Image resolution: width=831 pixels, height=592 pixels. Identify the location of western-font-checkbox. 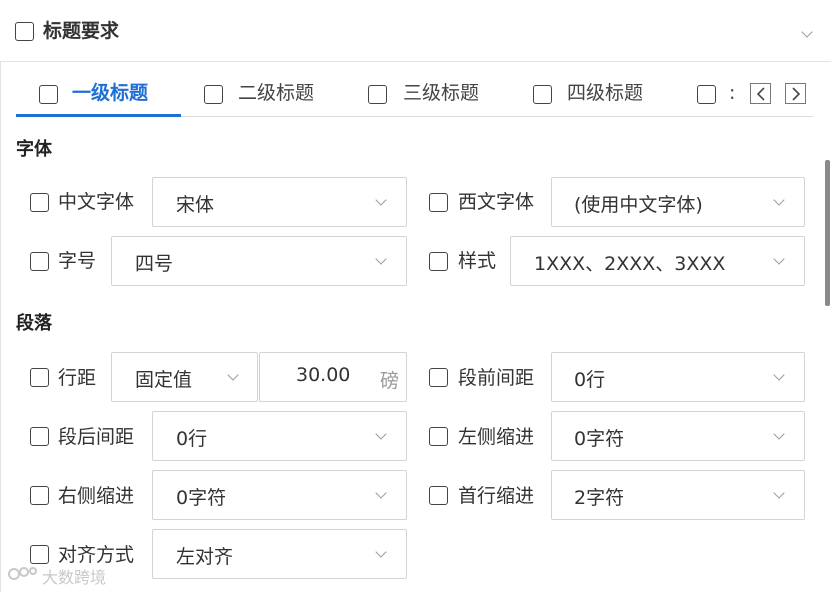
(438, 202).